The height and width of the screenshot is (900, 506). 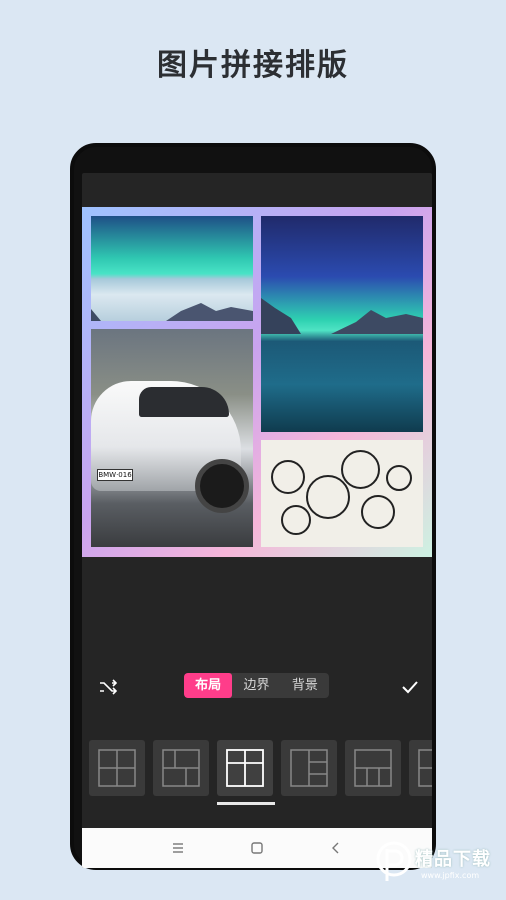 What do you see at coordinates (222, 486) in the screenshot?
I see `car-wheel` at bounding box center [222, 486].